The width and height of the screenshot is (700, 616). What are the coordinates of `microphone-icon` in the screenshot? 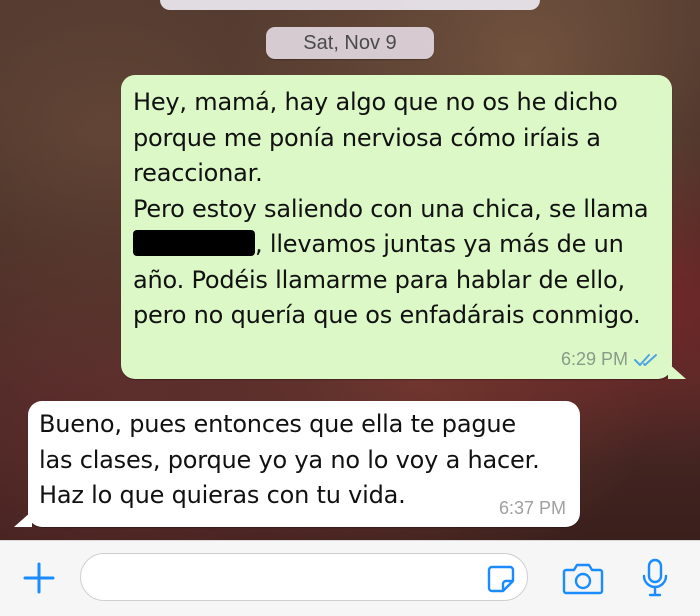 It's located at (655, 578).